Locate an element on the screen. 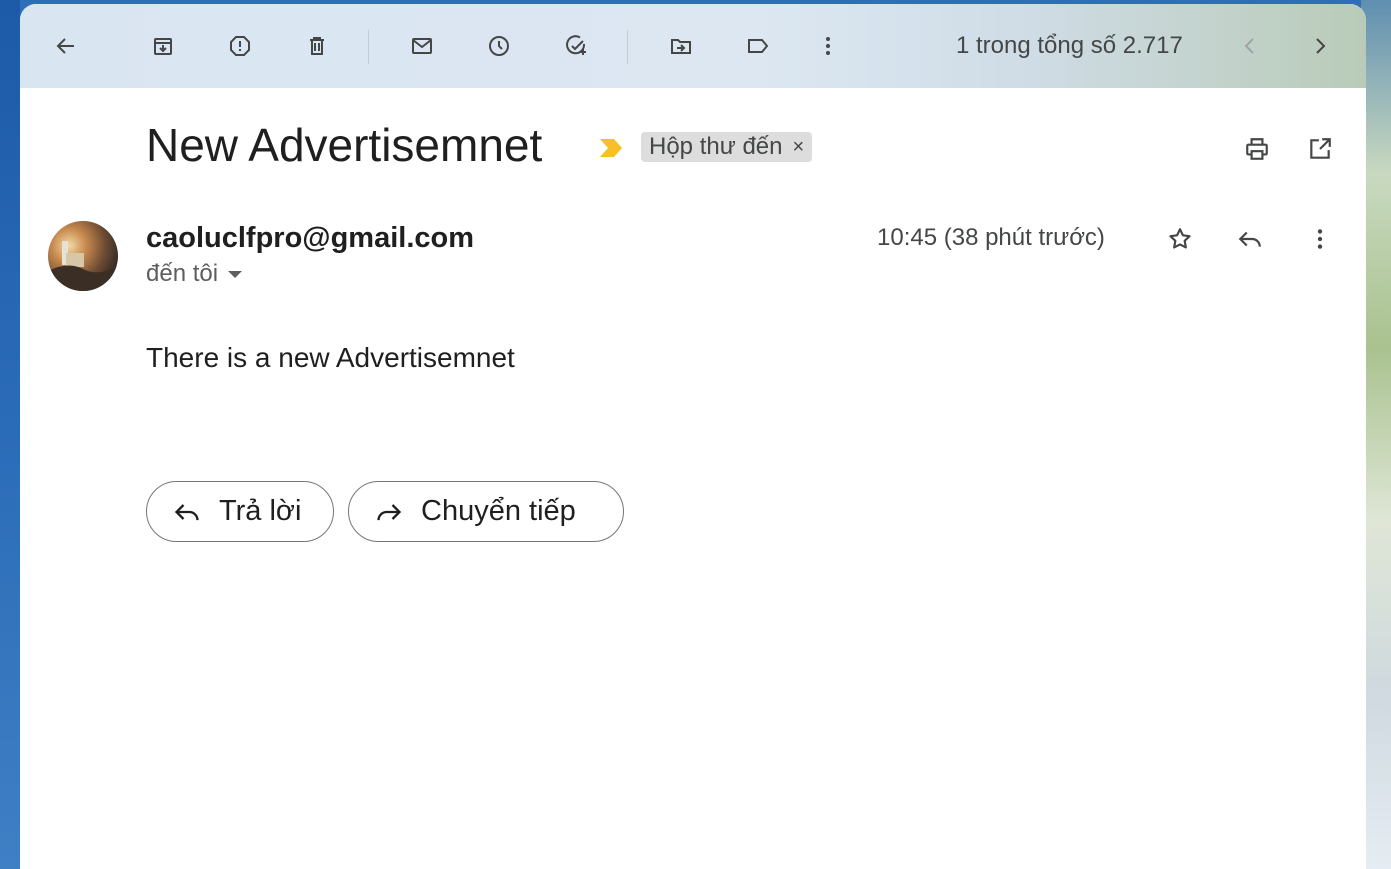 The image size is (1391, 869). label-button is located at coordinates (758, 46).